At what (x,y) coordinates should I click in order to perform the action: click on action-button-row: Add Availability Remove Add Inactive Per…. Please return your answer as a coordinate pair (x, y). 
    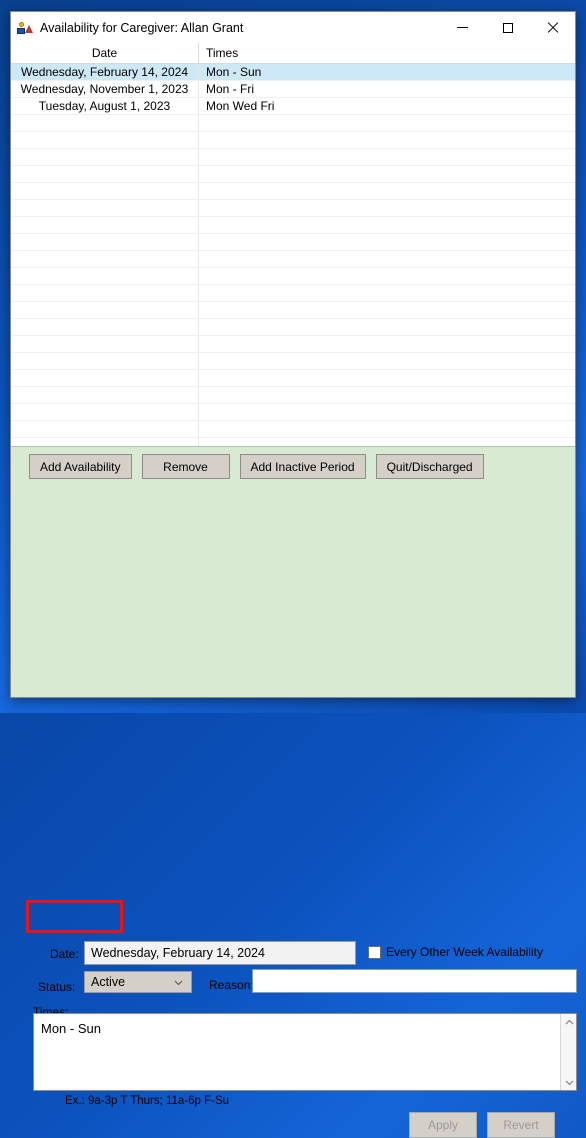
    Looking at the image, I should click on (256, 466).